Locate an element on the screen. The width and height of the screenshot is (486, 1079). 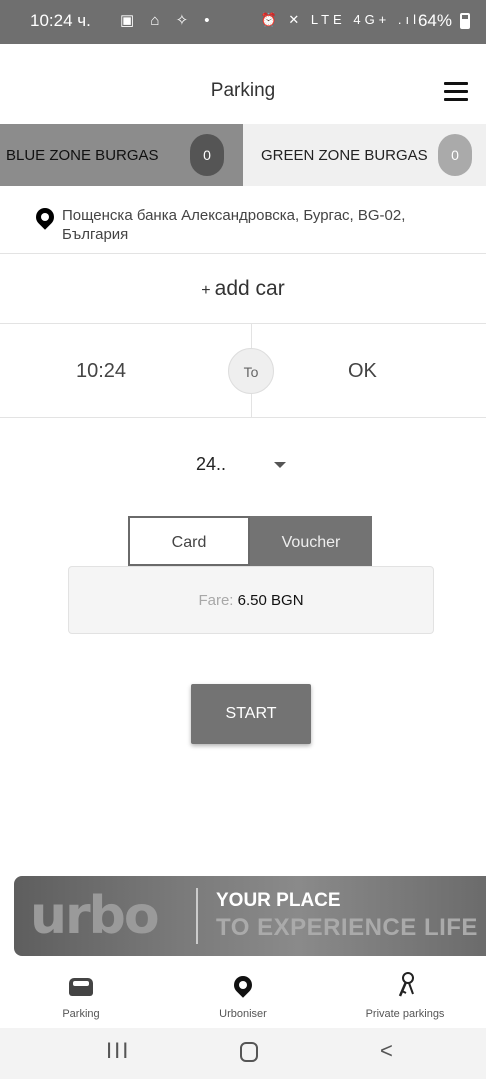
promo-banner: urbo YOUR PLACE TO EXPERIENCE LIFE is located at coordinates (250, 916).